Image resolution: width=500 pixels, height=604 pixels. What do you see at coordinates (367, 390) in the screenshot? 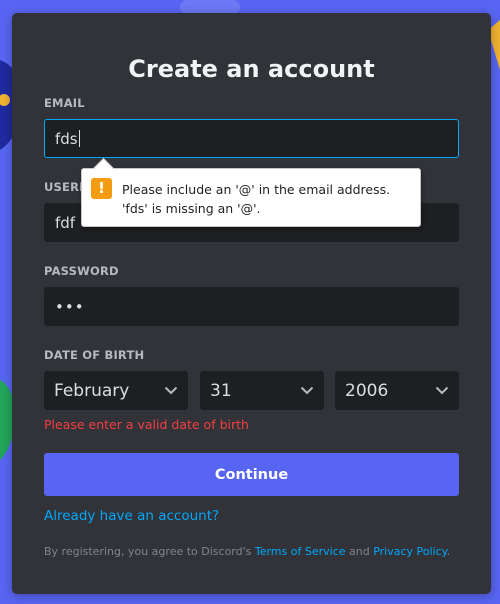
I see `year-value: 2006` at bounding box center [367, 390].